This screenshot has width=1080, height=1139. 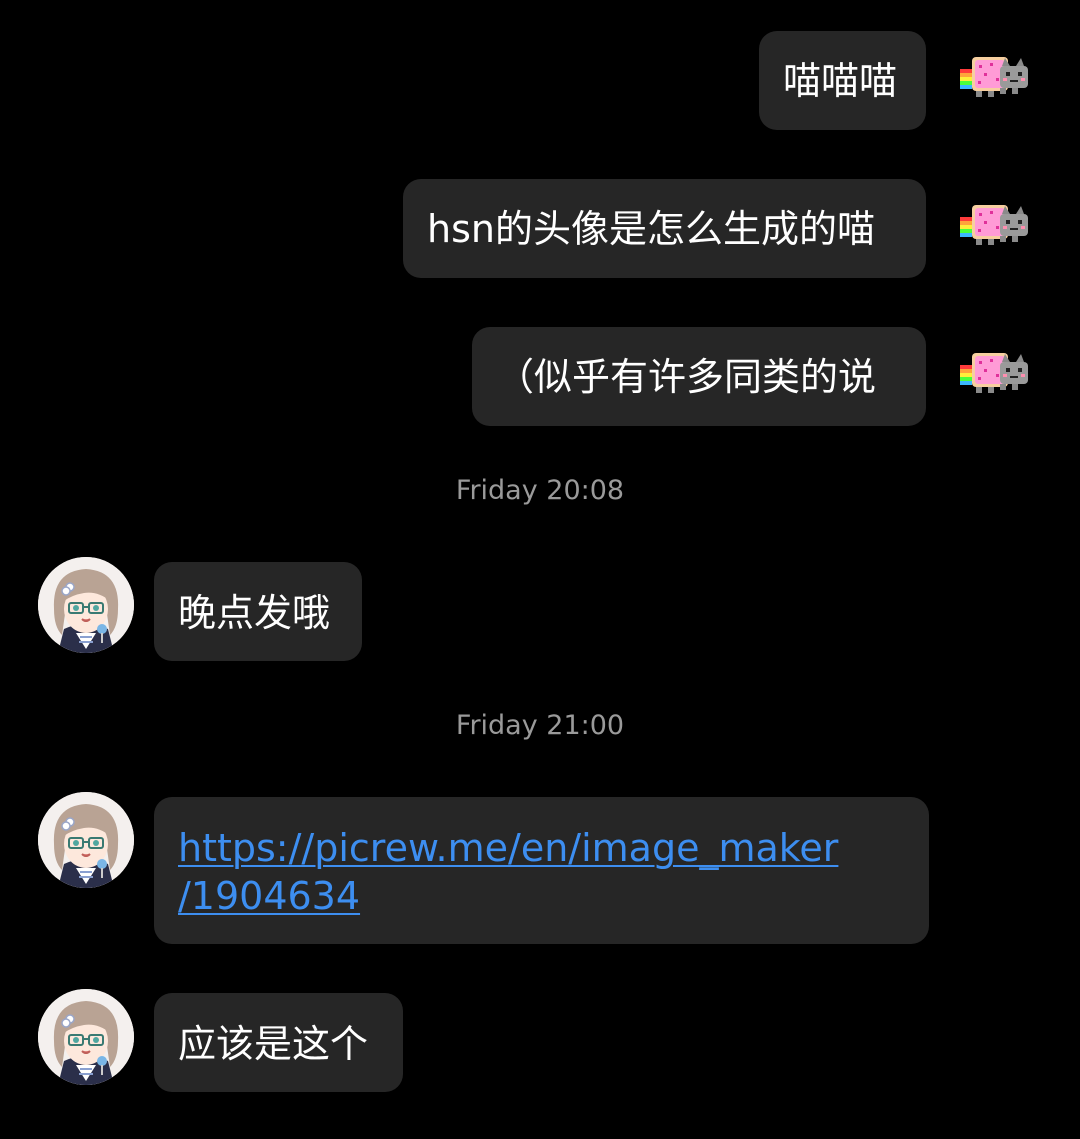 I want to click on message-text: hsn的头像是怎么生成的喵, so click(x=651, y=229).